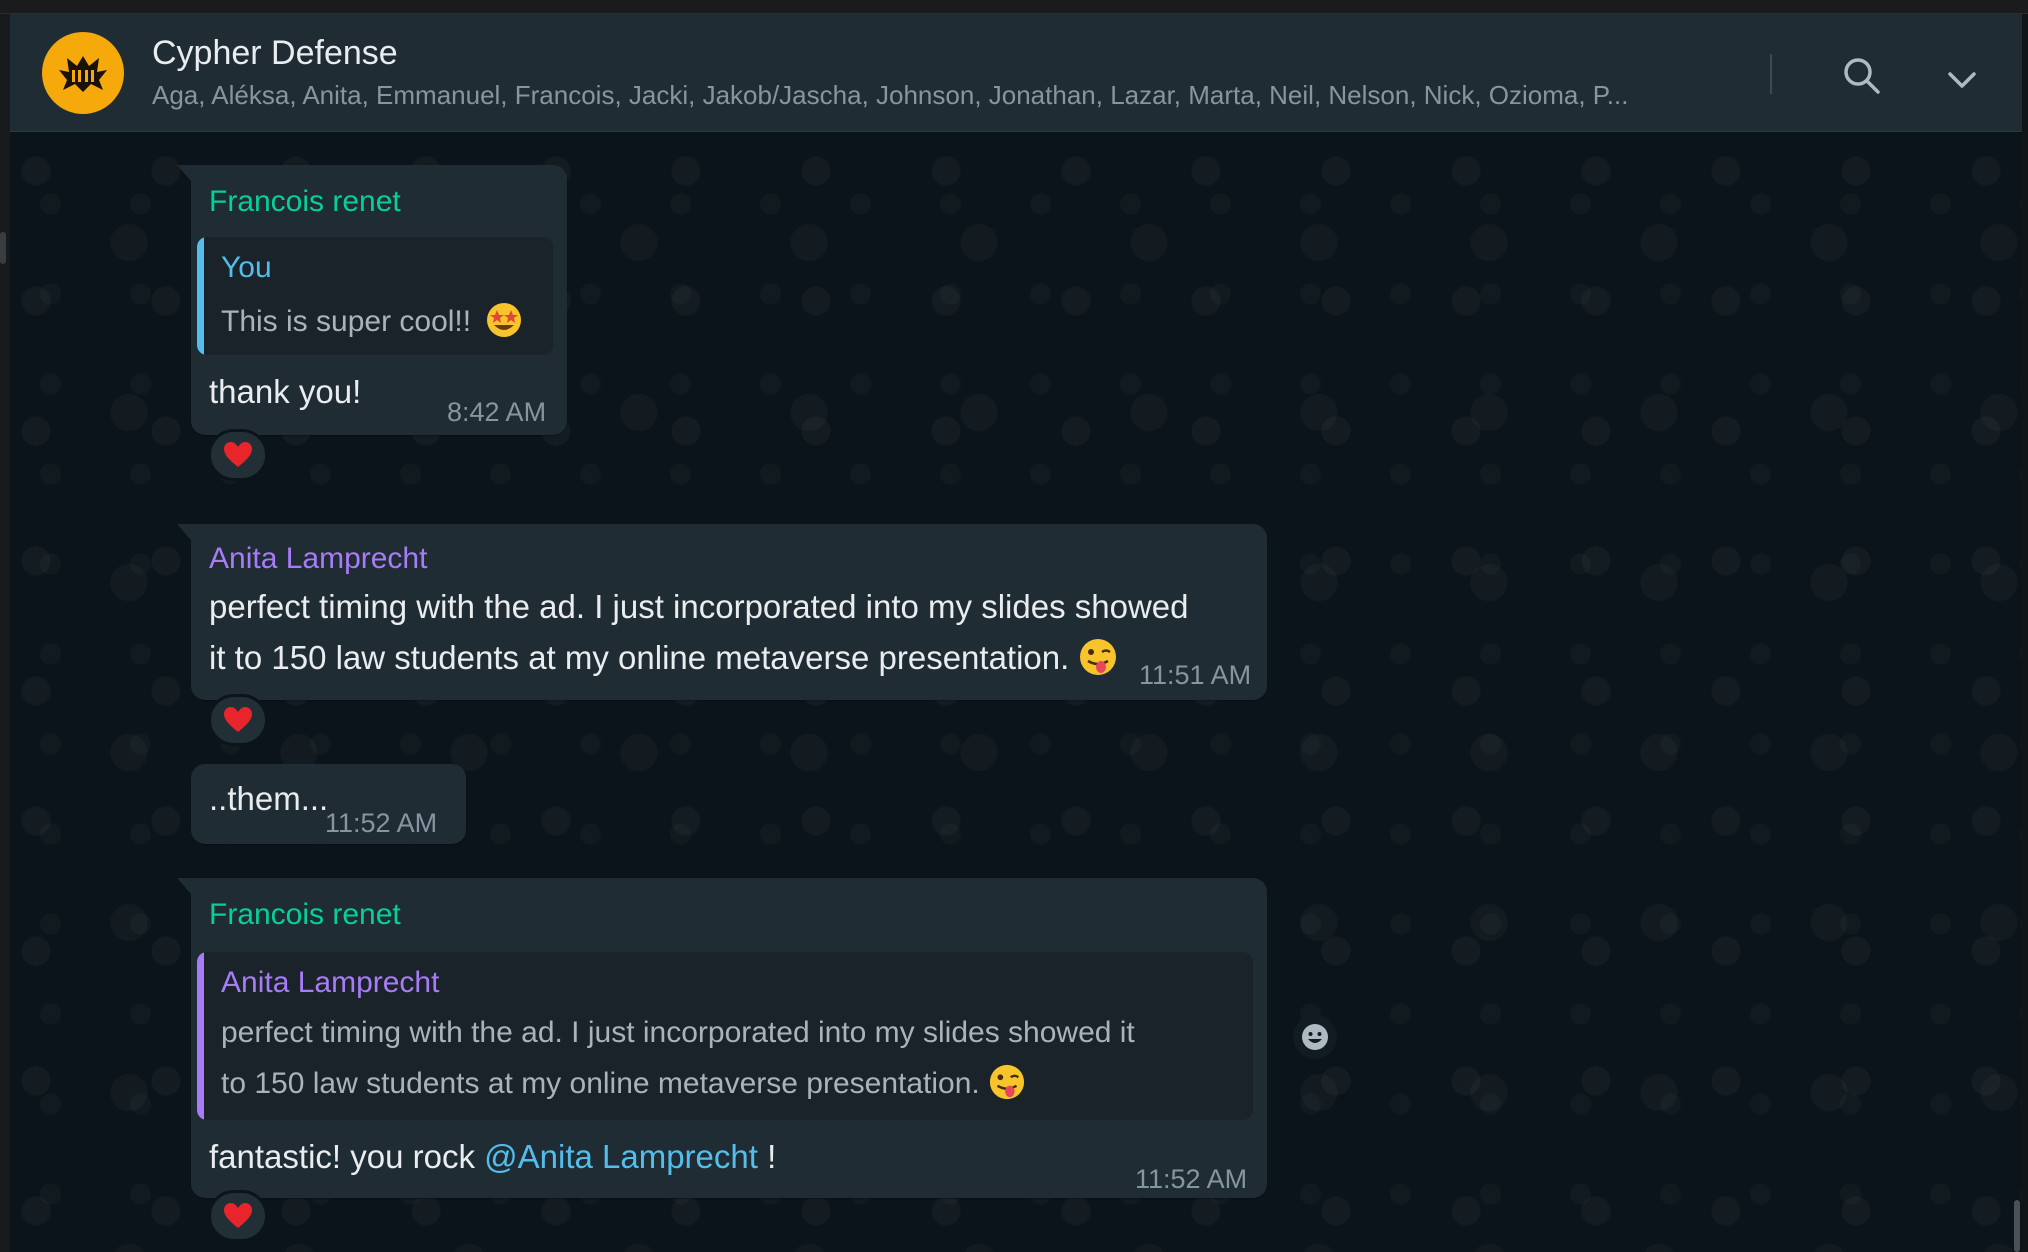 This screenshot has height=1252, width=2028. I want to click on message-sender: Anita Lamprecht, so click(318, 559).